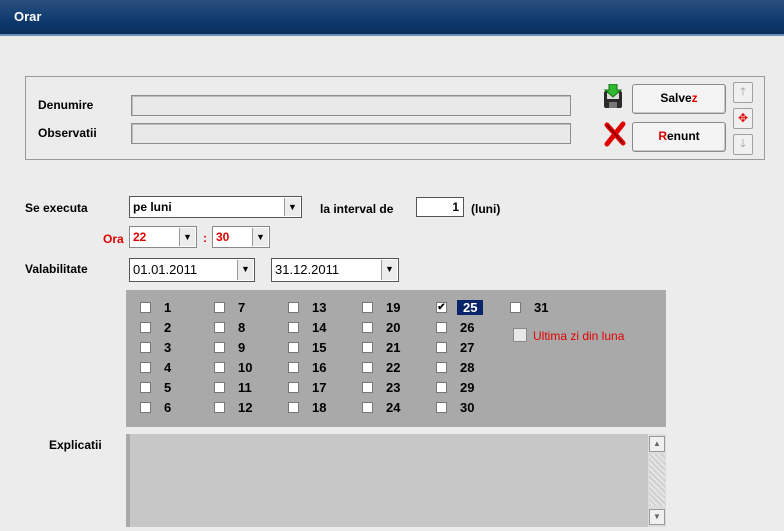 This screenshot has height=531, width=784. I want to click on frequency-select: pe luni ▼, so click(215, 207).